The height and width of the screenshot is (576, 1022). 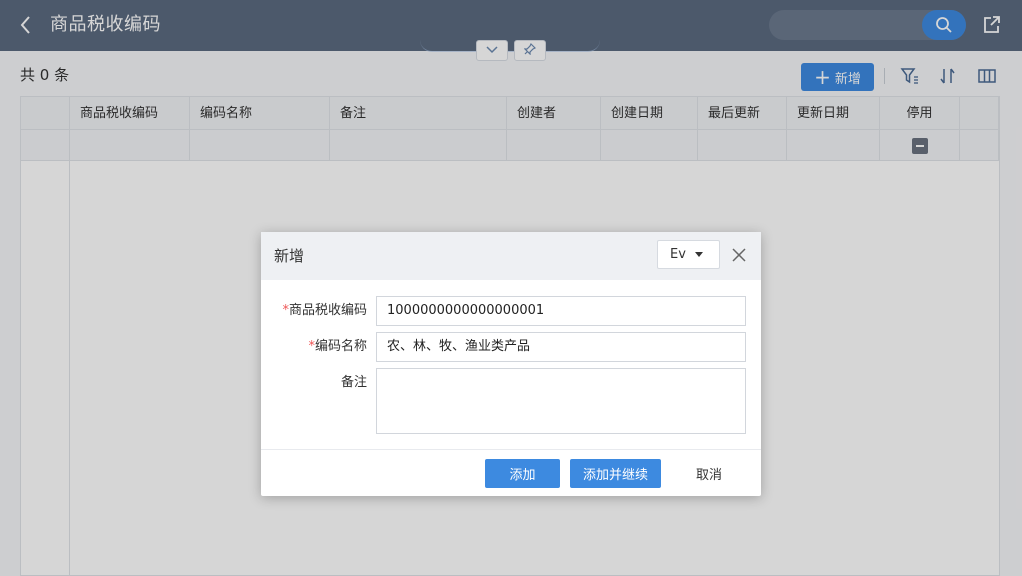 What do you see at coordinates (561, 311) in the screenshot?
I see `code-input: 1000000000000000001` at bounding box center [561, 311].